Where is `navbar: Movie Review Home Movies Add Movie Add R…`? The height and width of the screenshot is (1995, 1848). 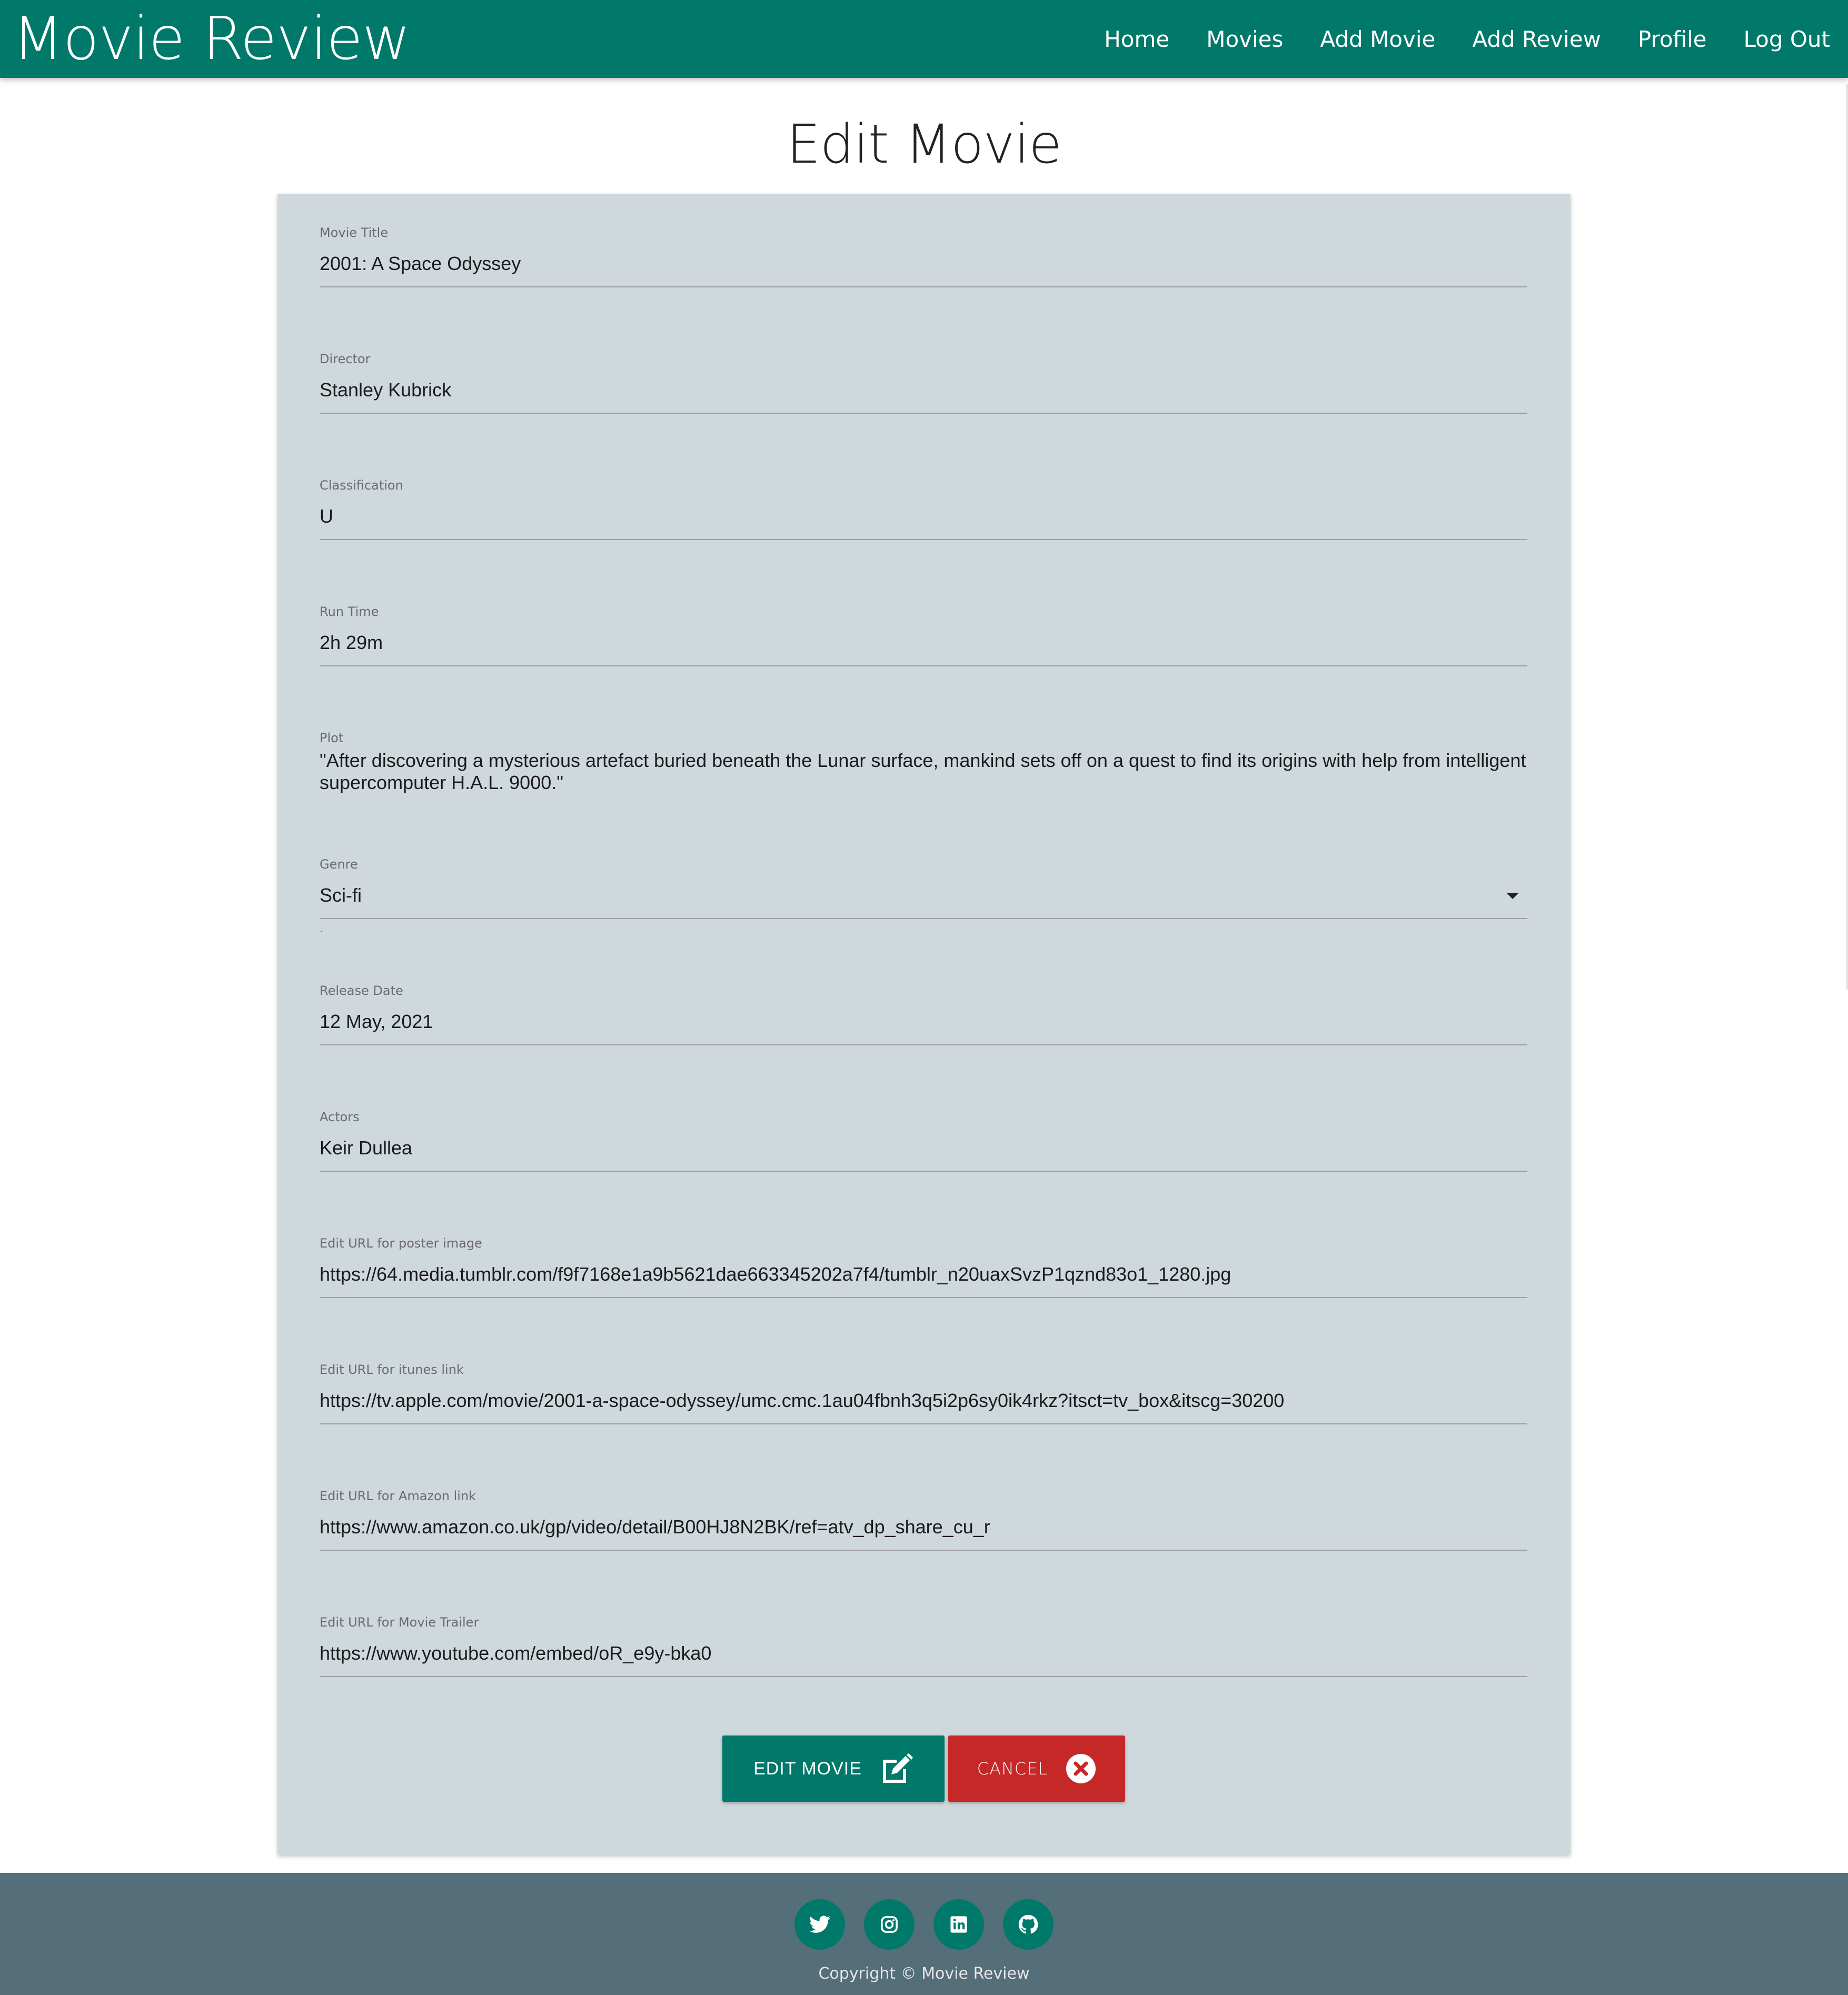
navbar: Movie Review Home Movies Add Movie Add R… is located at coordinates (924, 39).